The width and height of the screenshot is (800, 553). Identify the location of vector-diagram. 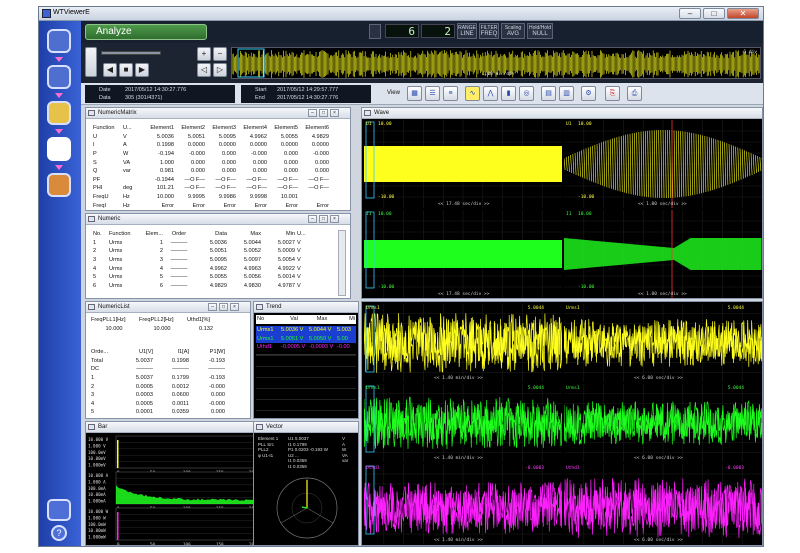
(307, 508).